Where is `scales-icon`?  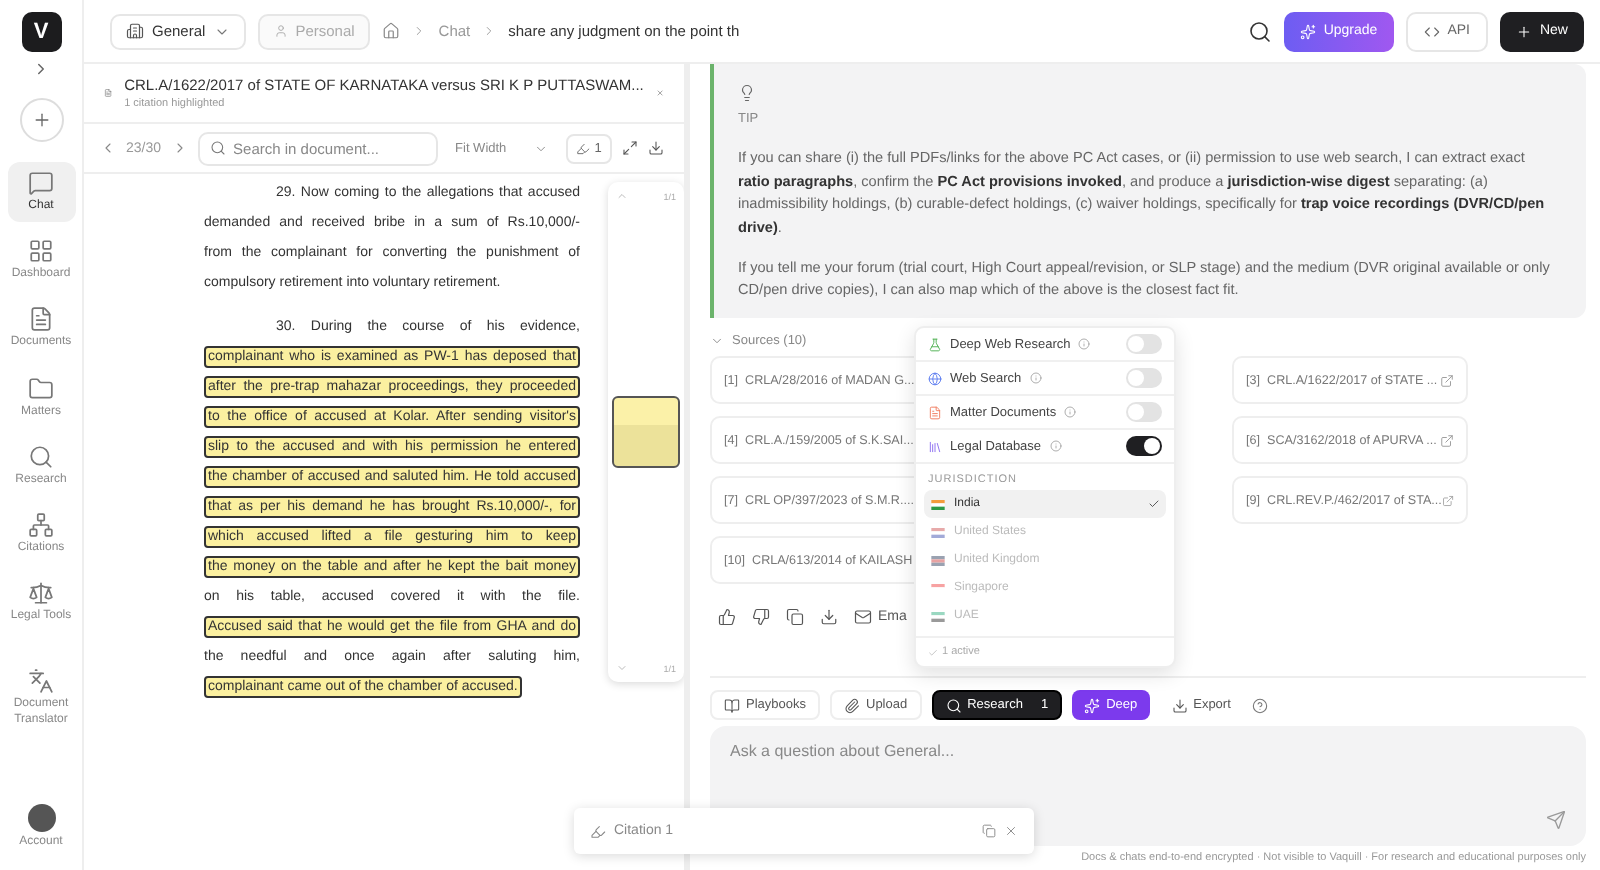
scales-icon is located at coordinates (41, 593).